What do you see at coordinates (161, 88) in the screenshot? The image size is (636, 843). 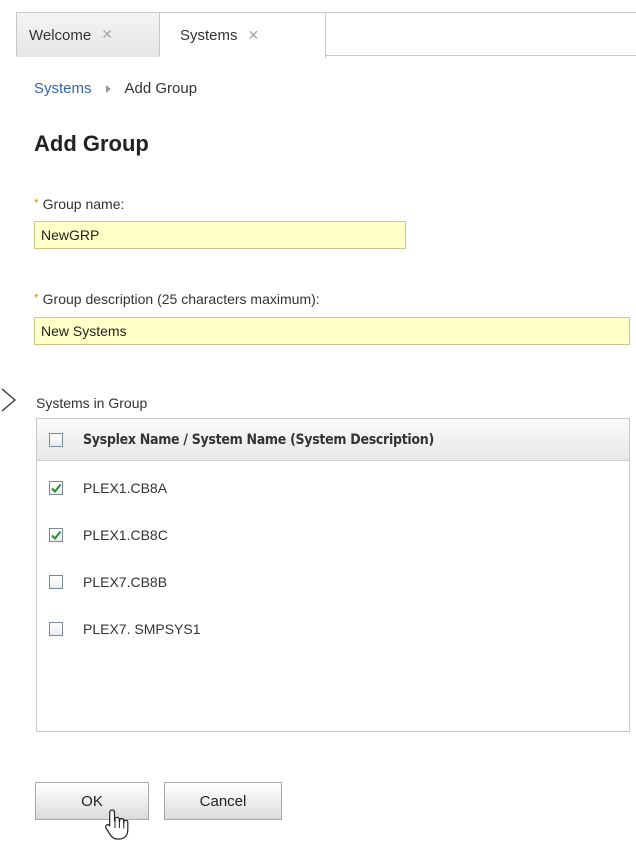 I see `breadcrumb-current: Add Group` at bounding box center [161, 88].